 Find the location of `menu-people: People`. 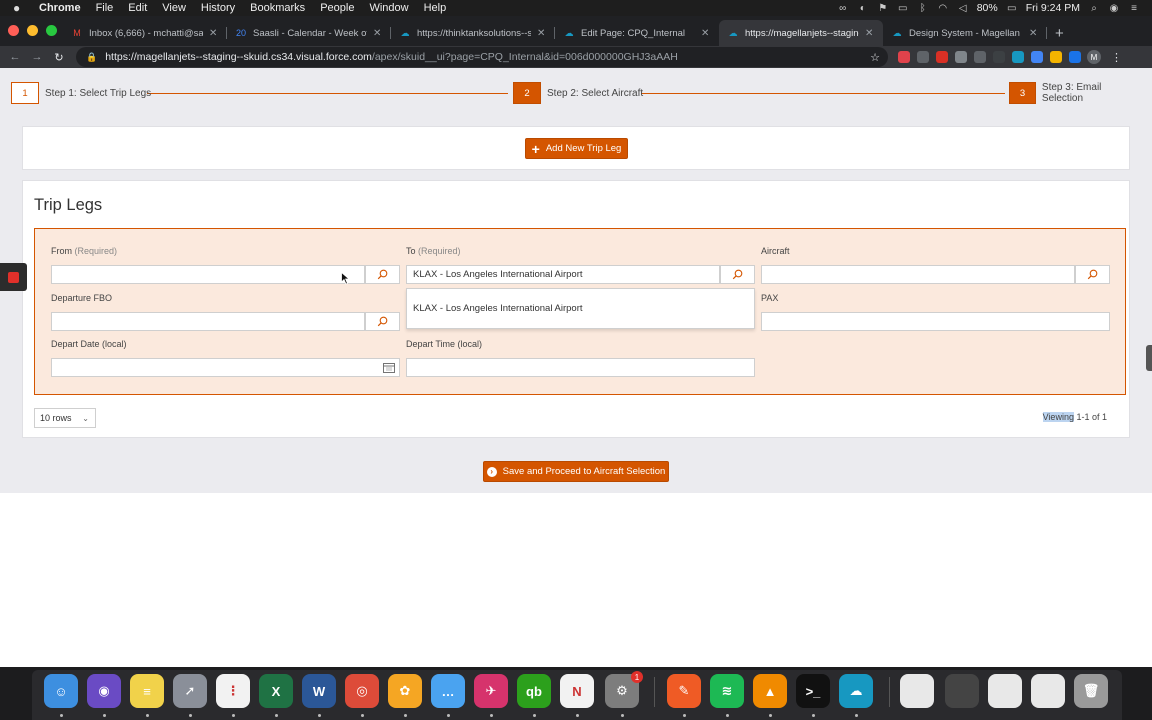

menu-people: People is located at coordinates (337, 8).